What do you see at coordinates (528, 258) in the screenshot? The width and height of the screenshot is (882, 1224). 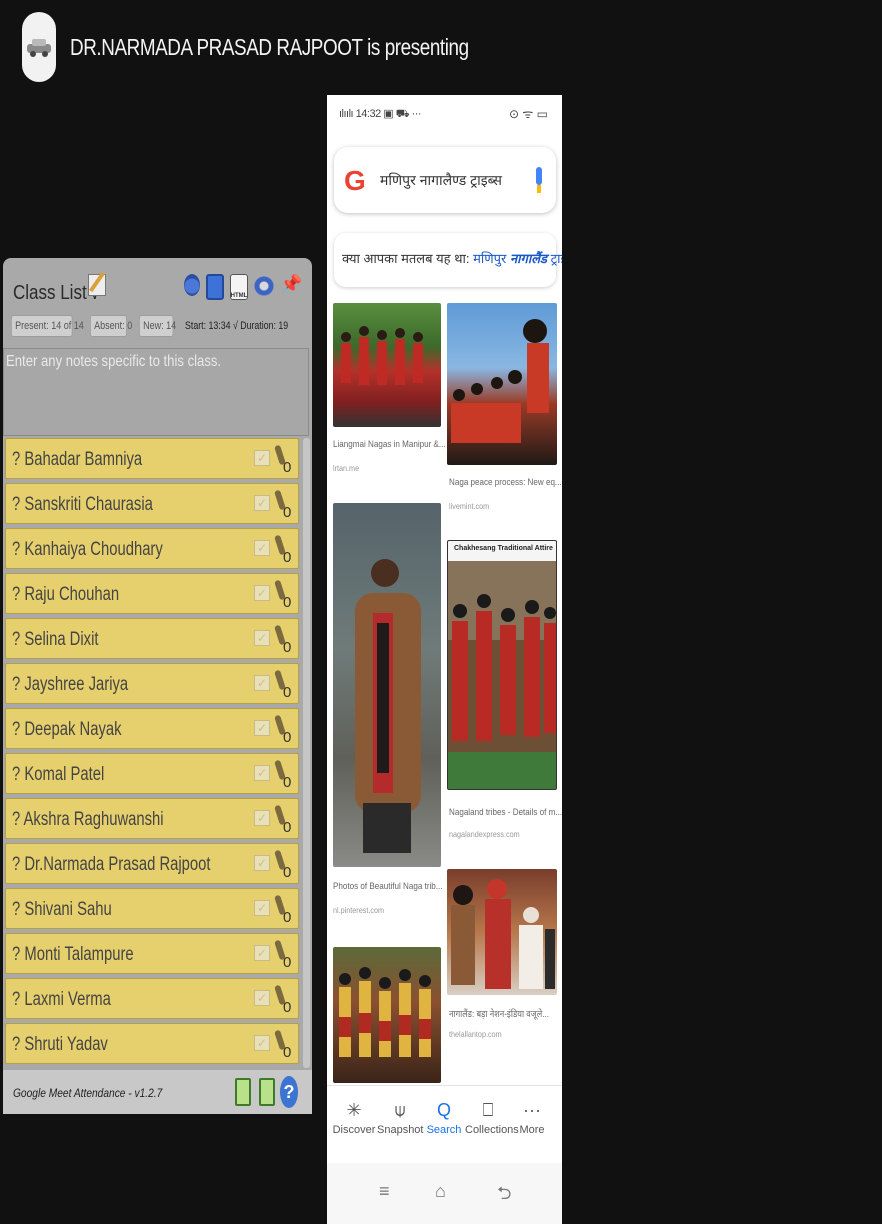 I see `suggest-link-b: नागालैंड` at bounding box center [528, 258].